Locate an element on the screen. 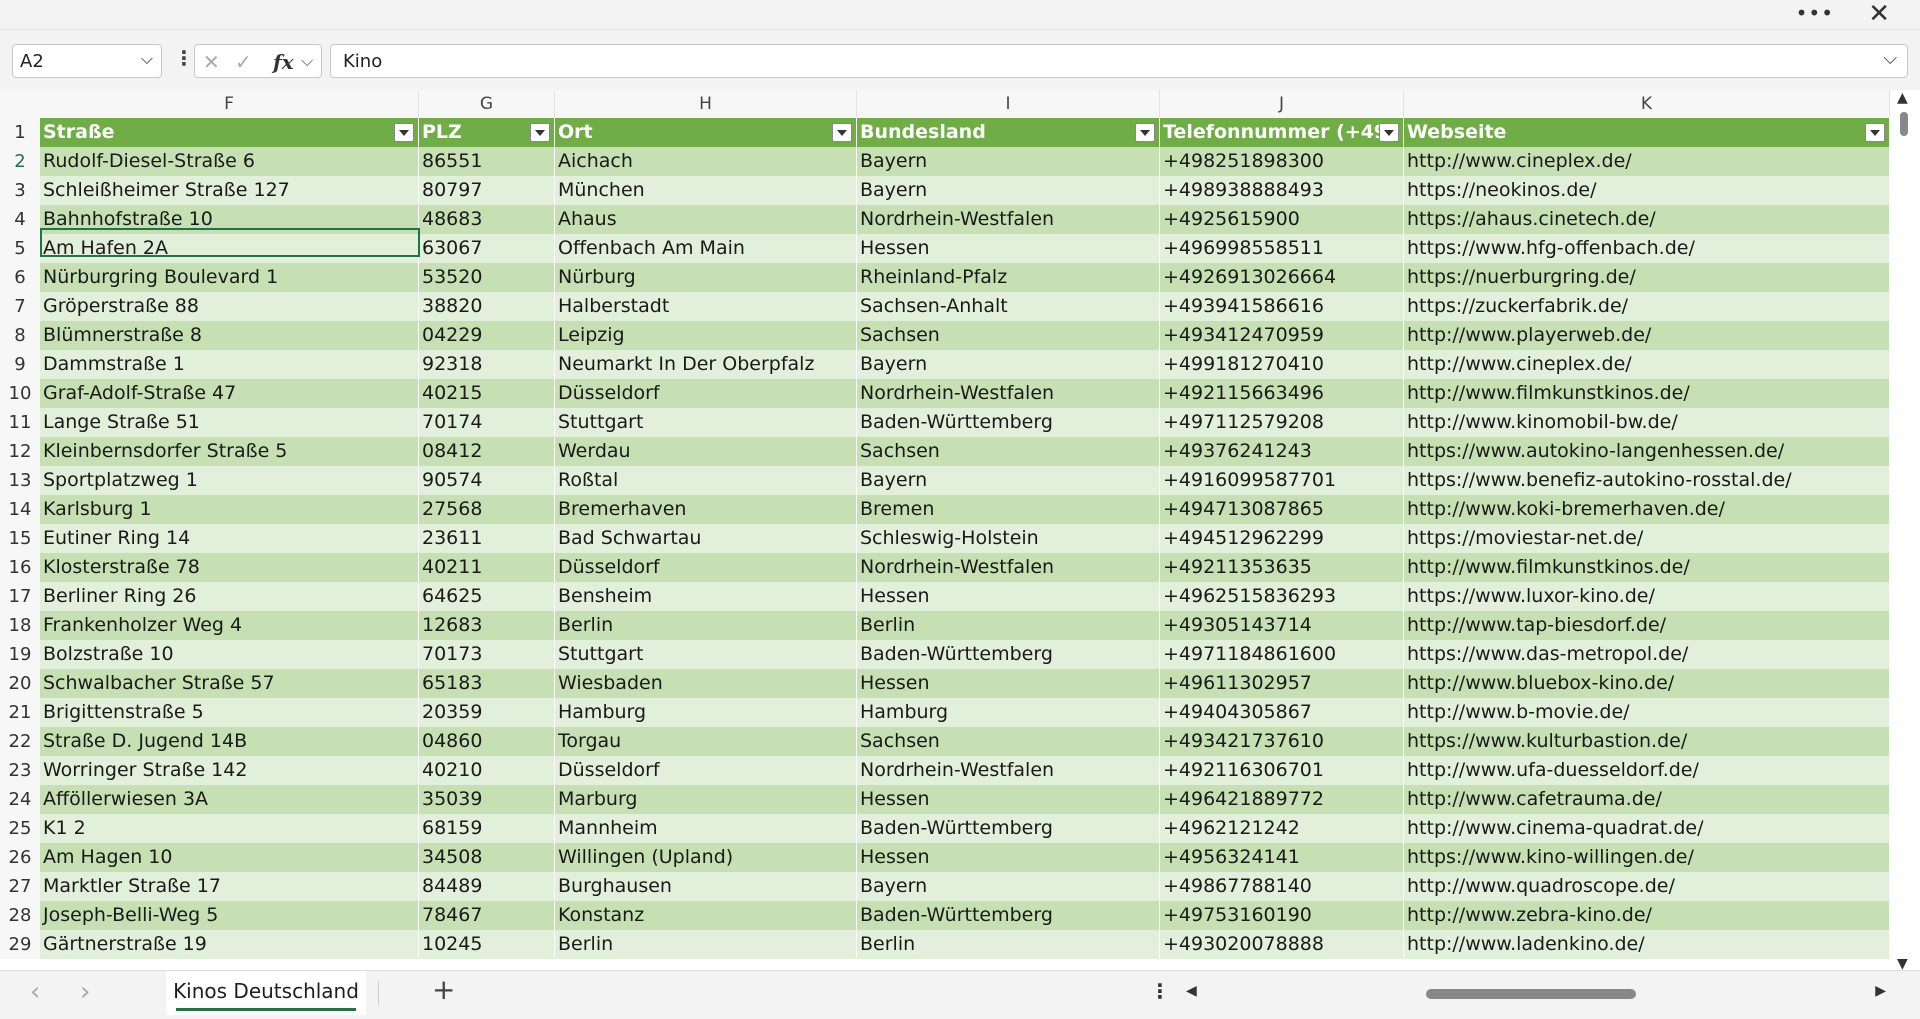 The width and height of the screenshot is (1920, 1019). table-cell: 92318 is located at coordinates (487, 364).